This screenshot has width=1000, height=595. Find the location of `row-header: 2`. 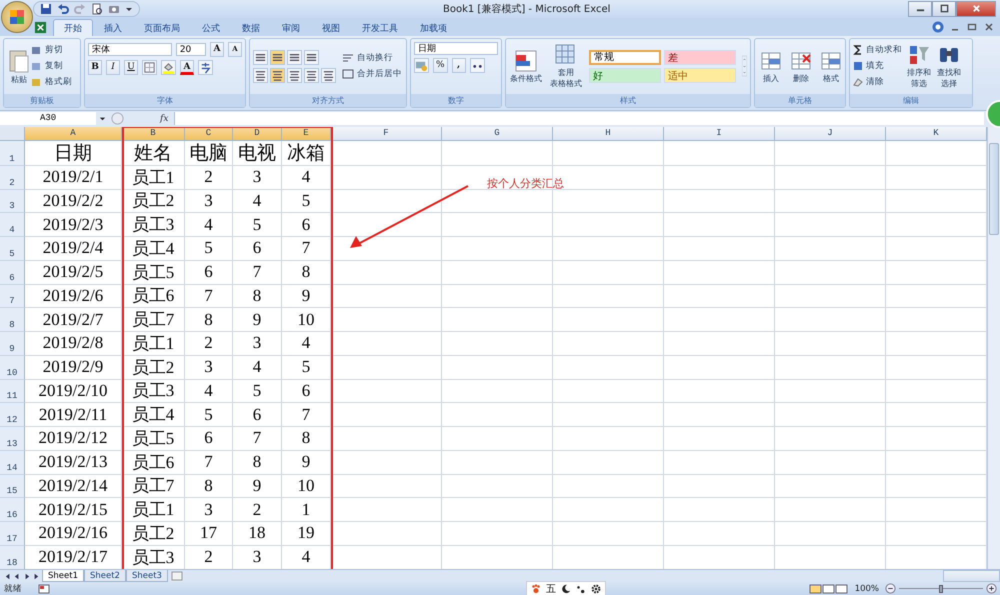

row-header: 2 is located at coordinates (12, 178).